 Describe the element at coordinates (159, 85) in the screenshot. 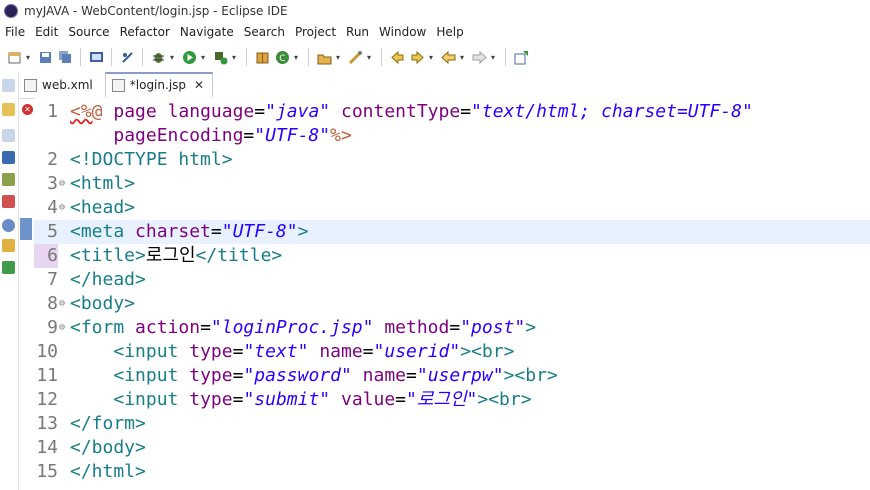

I see `tab-login-jsp: *login.jsp ✕` at that location.